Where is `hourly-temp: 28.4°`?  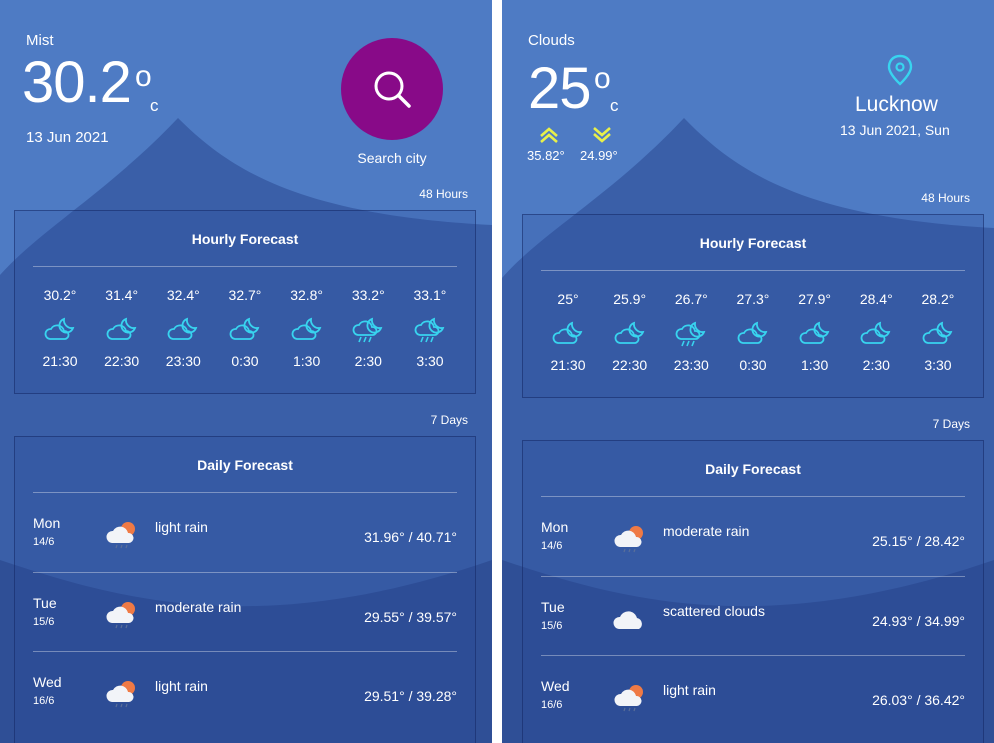 hourly-temp: 28.4° is located at coordinates (876, 299).